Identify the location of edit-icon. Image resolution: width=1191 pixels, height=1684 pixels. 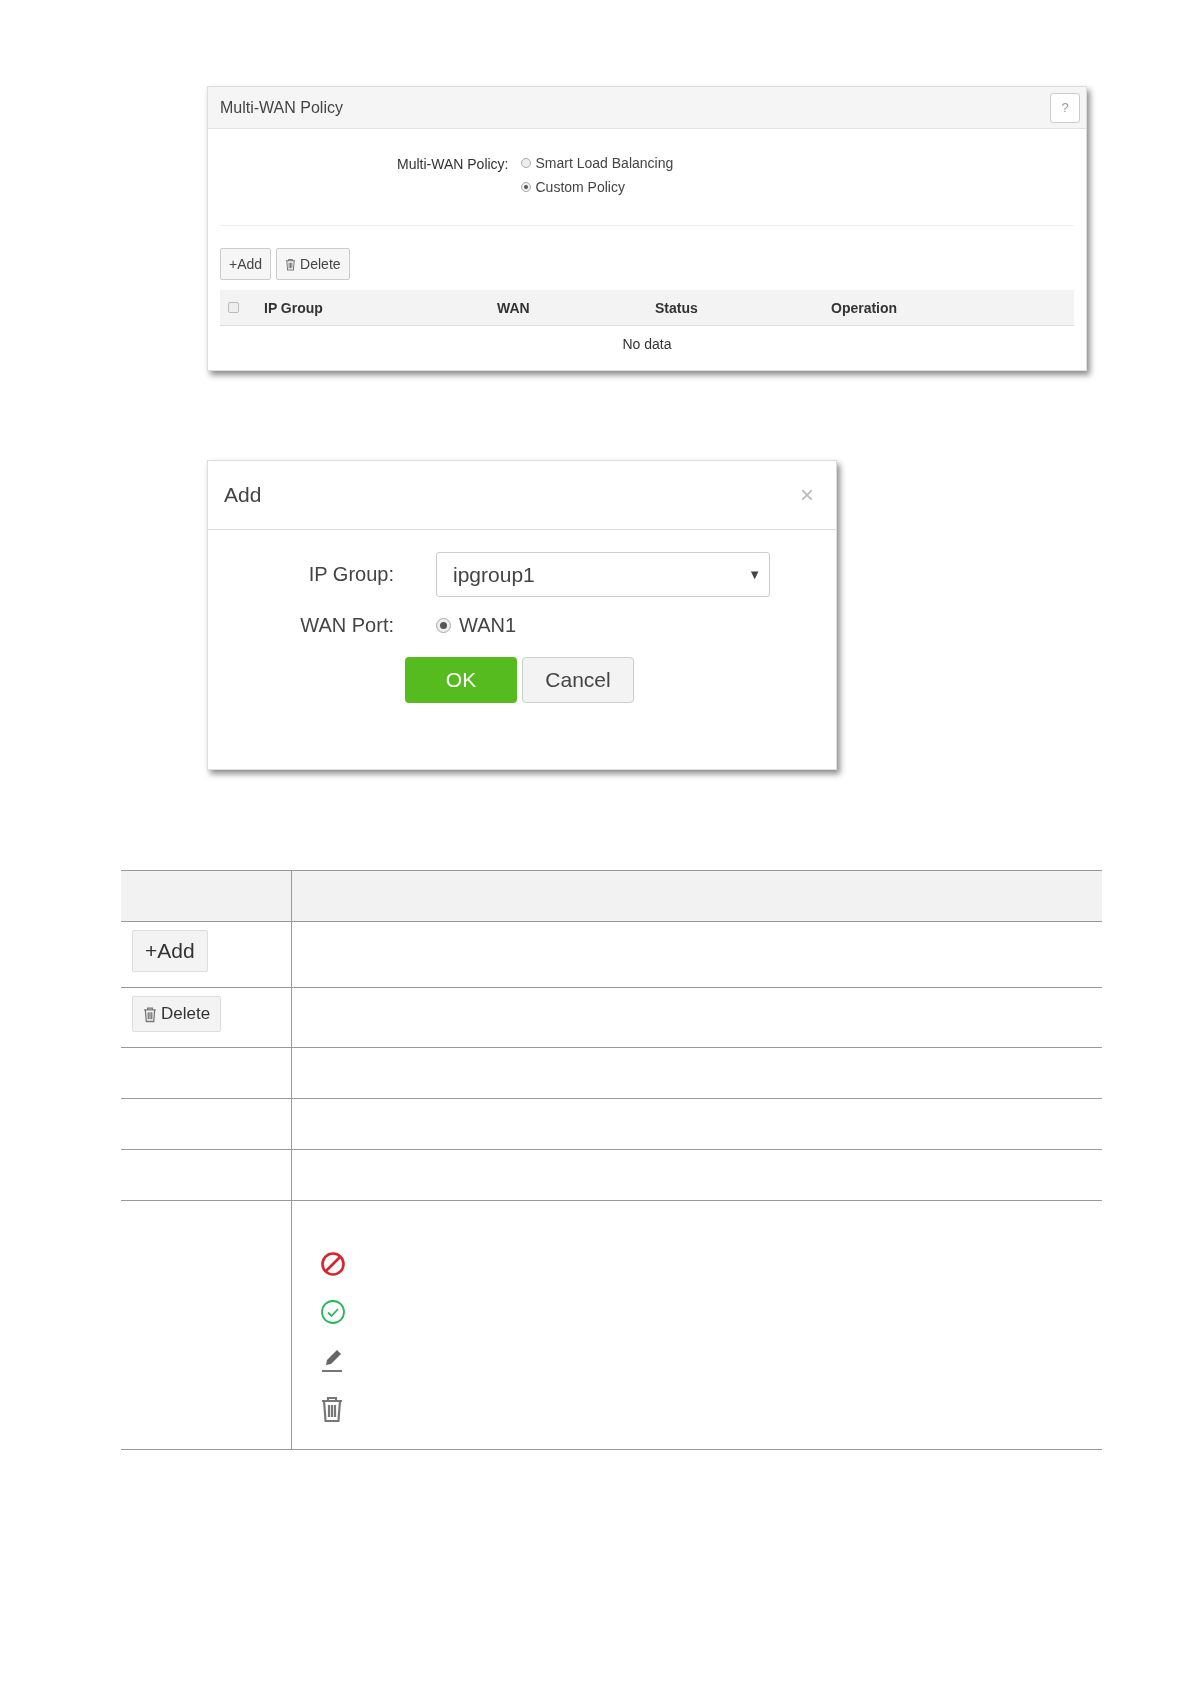
(332, 1360).